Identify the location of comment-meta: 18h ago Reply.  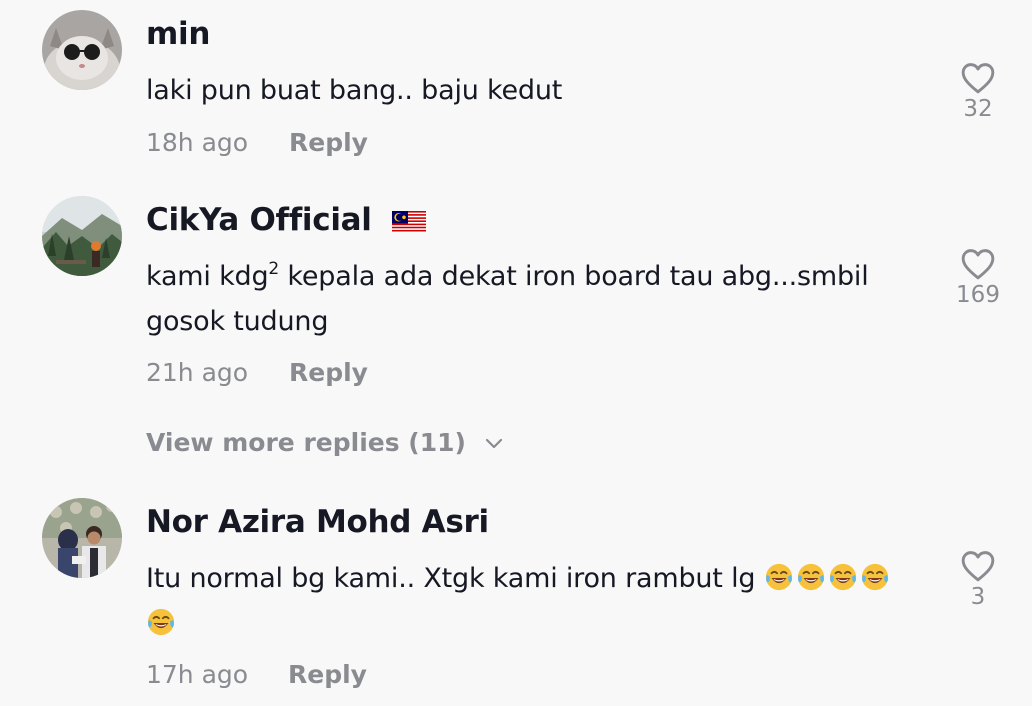
(257, 142).